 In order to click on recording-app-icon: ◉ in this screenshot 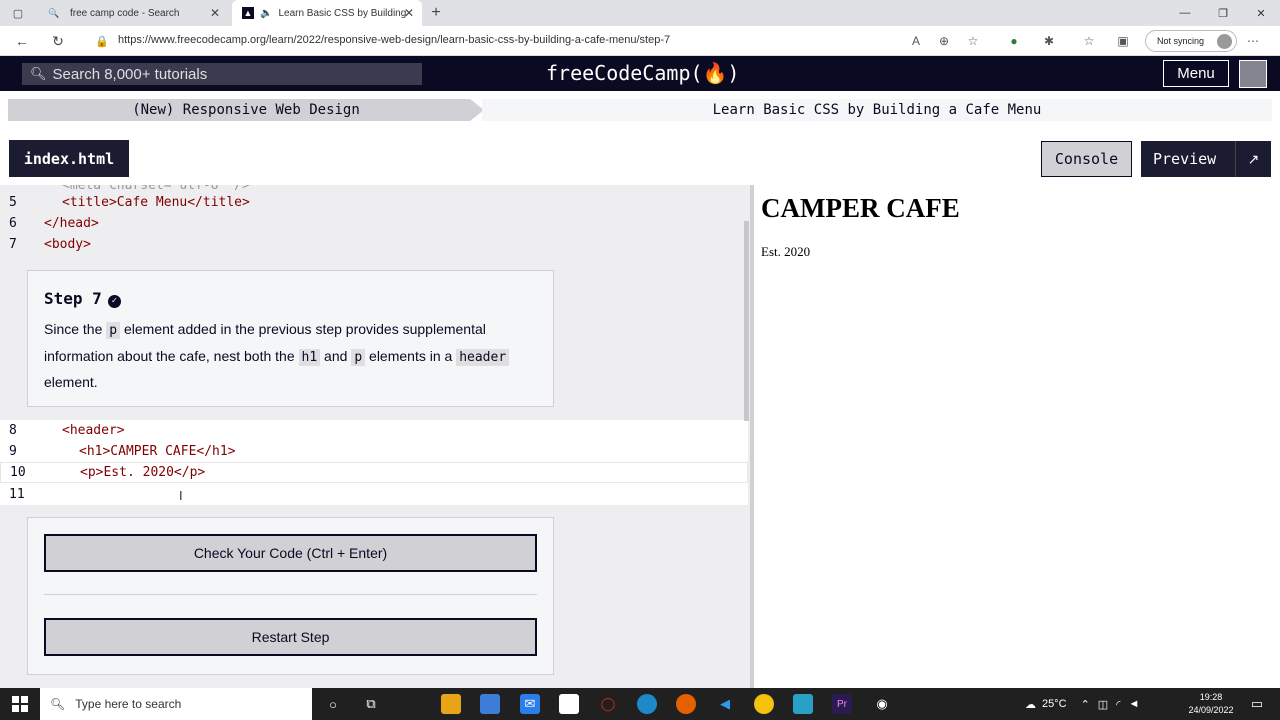, I will do `click(882, 704)`.